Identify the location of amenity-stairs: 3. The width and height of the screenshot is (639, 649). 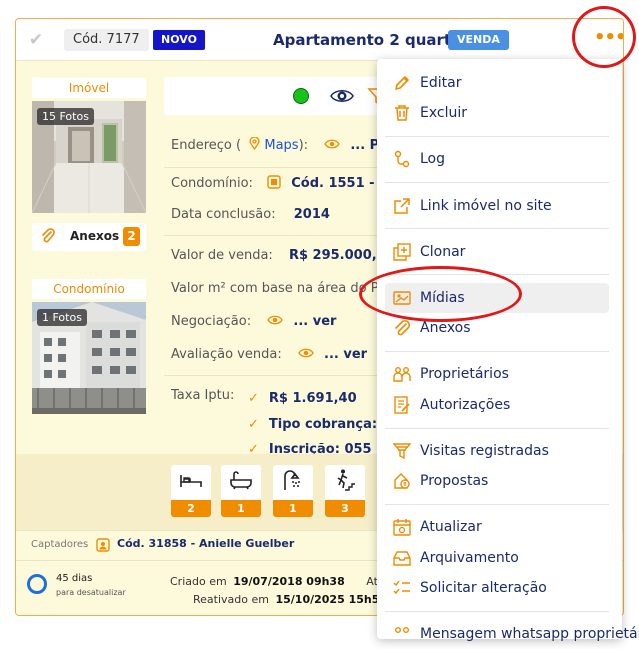
(345, 491).